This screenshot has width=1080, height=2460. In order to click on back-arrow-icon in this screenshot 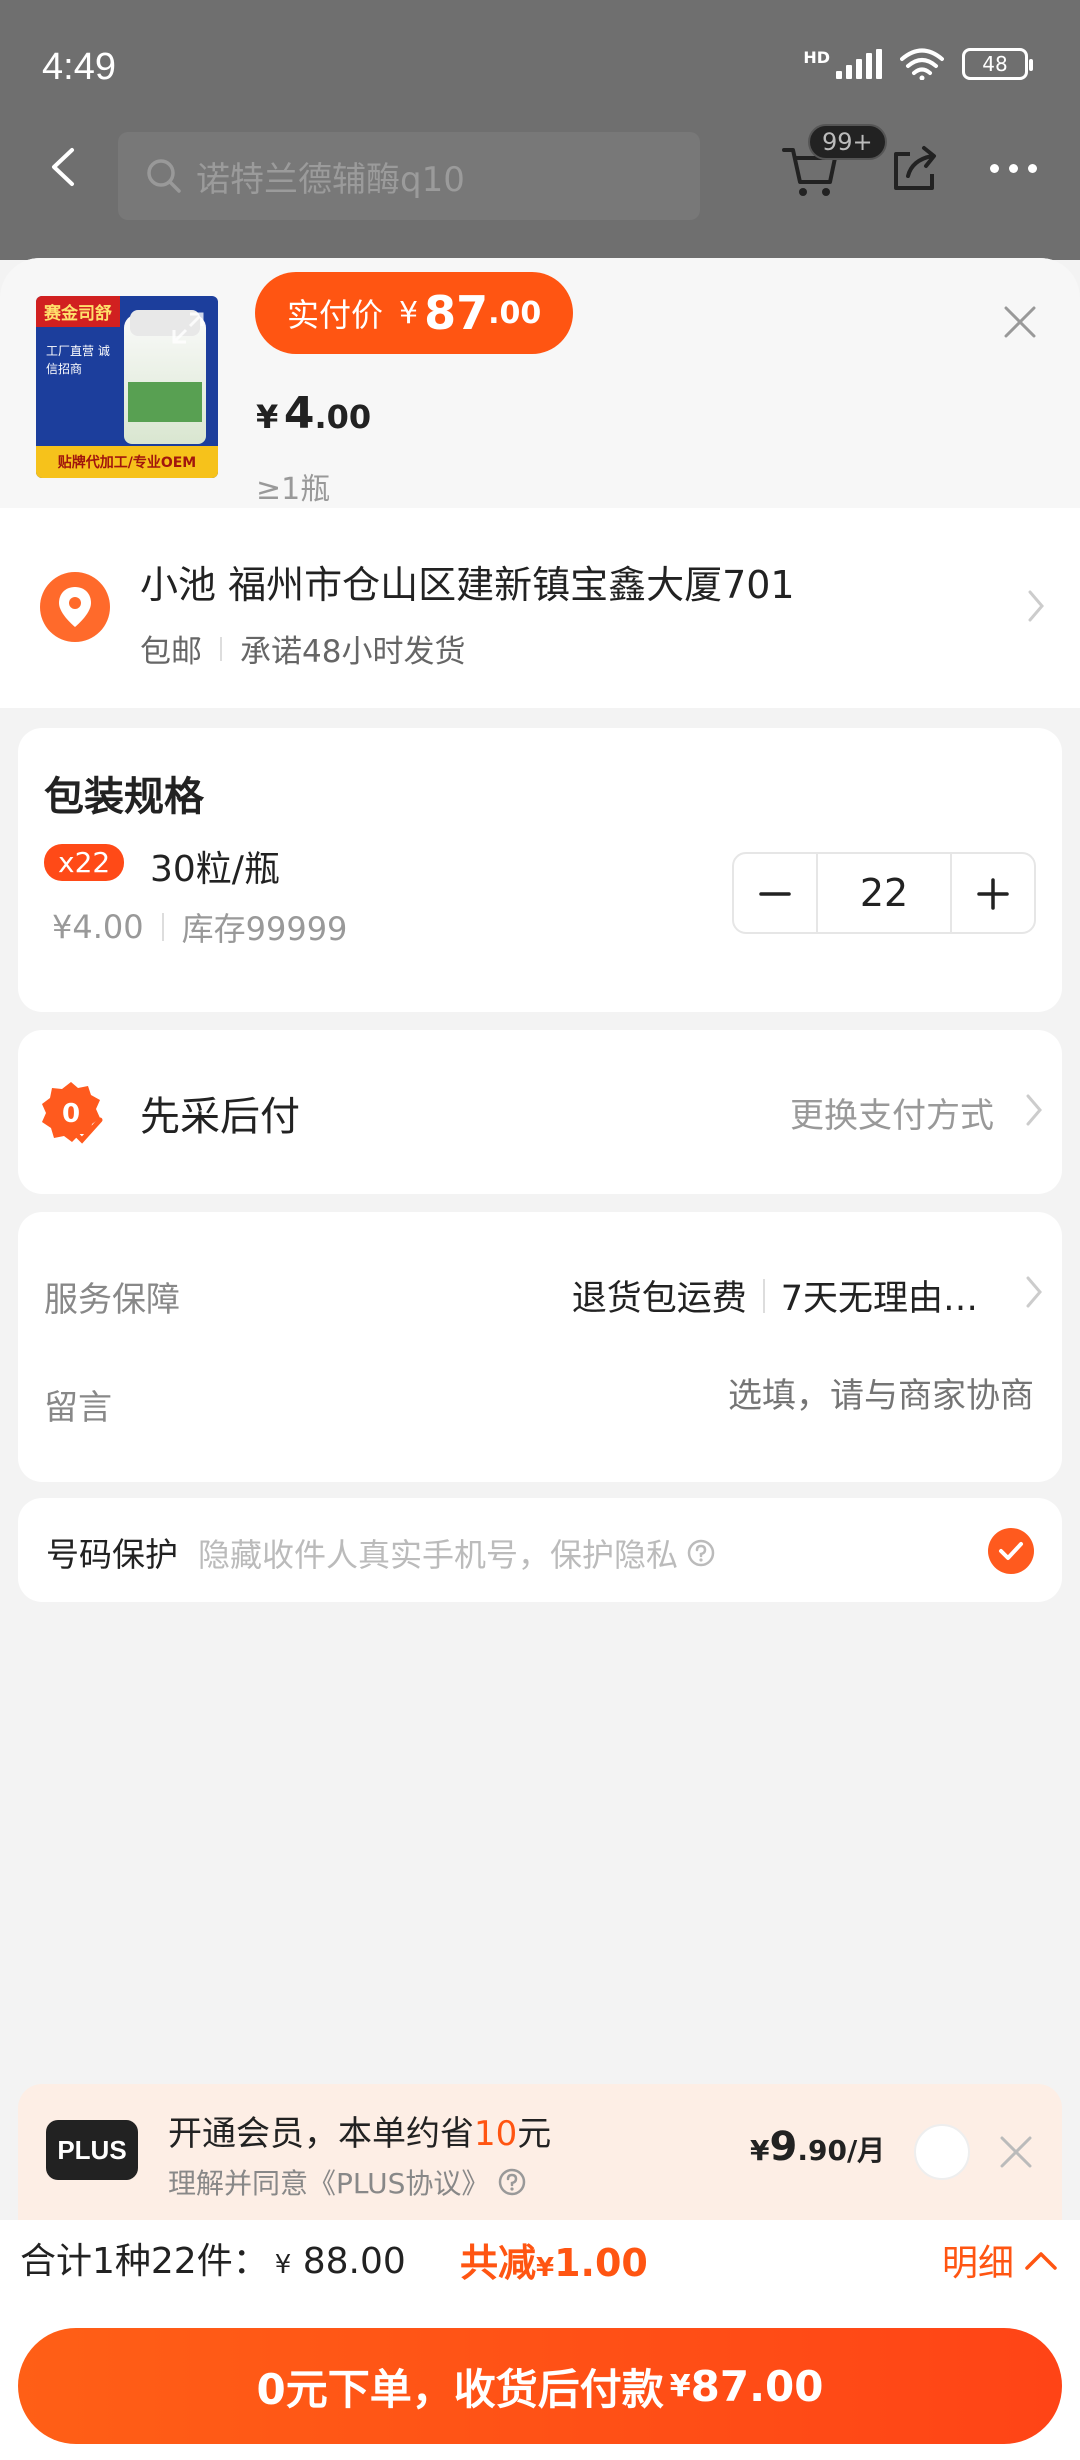, I will do `click(65, 167)`.